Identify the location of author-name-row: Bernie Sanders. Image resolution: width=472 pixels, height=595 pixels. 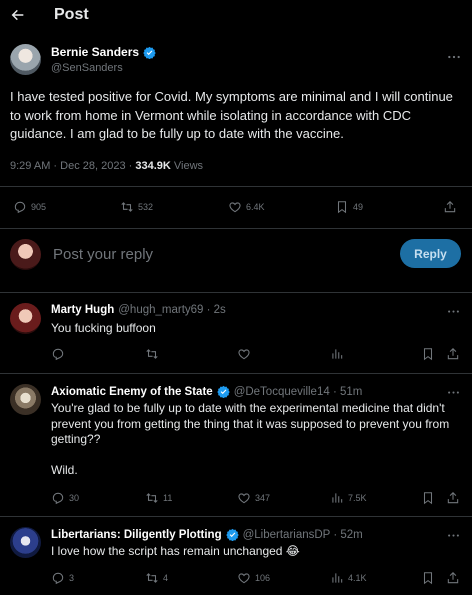
(103, 52).